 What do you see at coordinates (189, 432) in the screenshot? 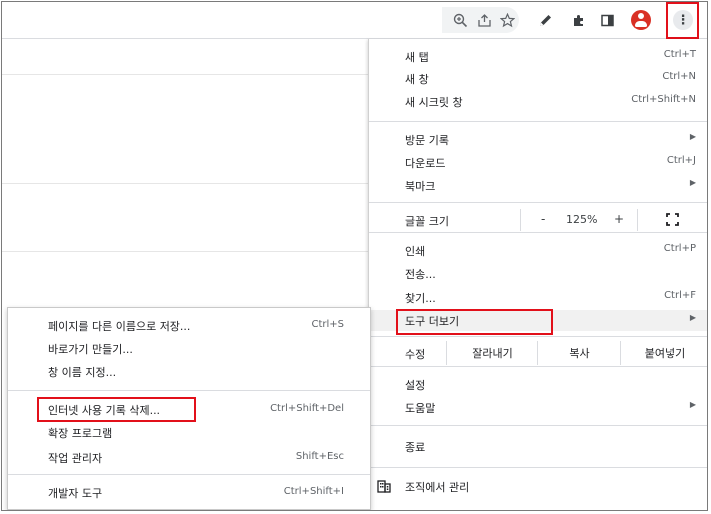
I see `submenu-item-extensions: 확장 프로그램` at bounding box center [189, 432].